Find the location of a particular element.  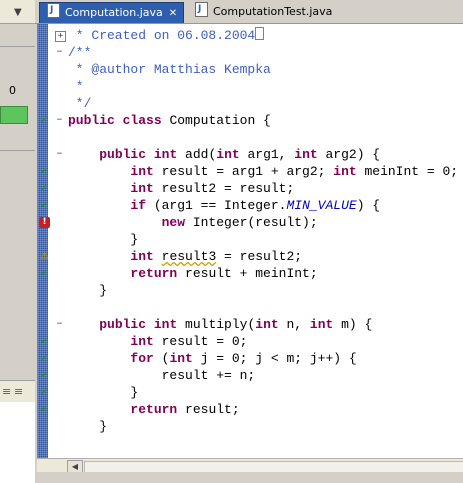

code-line: new Integer(result); is located at coordinates (193, 222).